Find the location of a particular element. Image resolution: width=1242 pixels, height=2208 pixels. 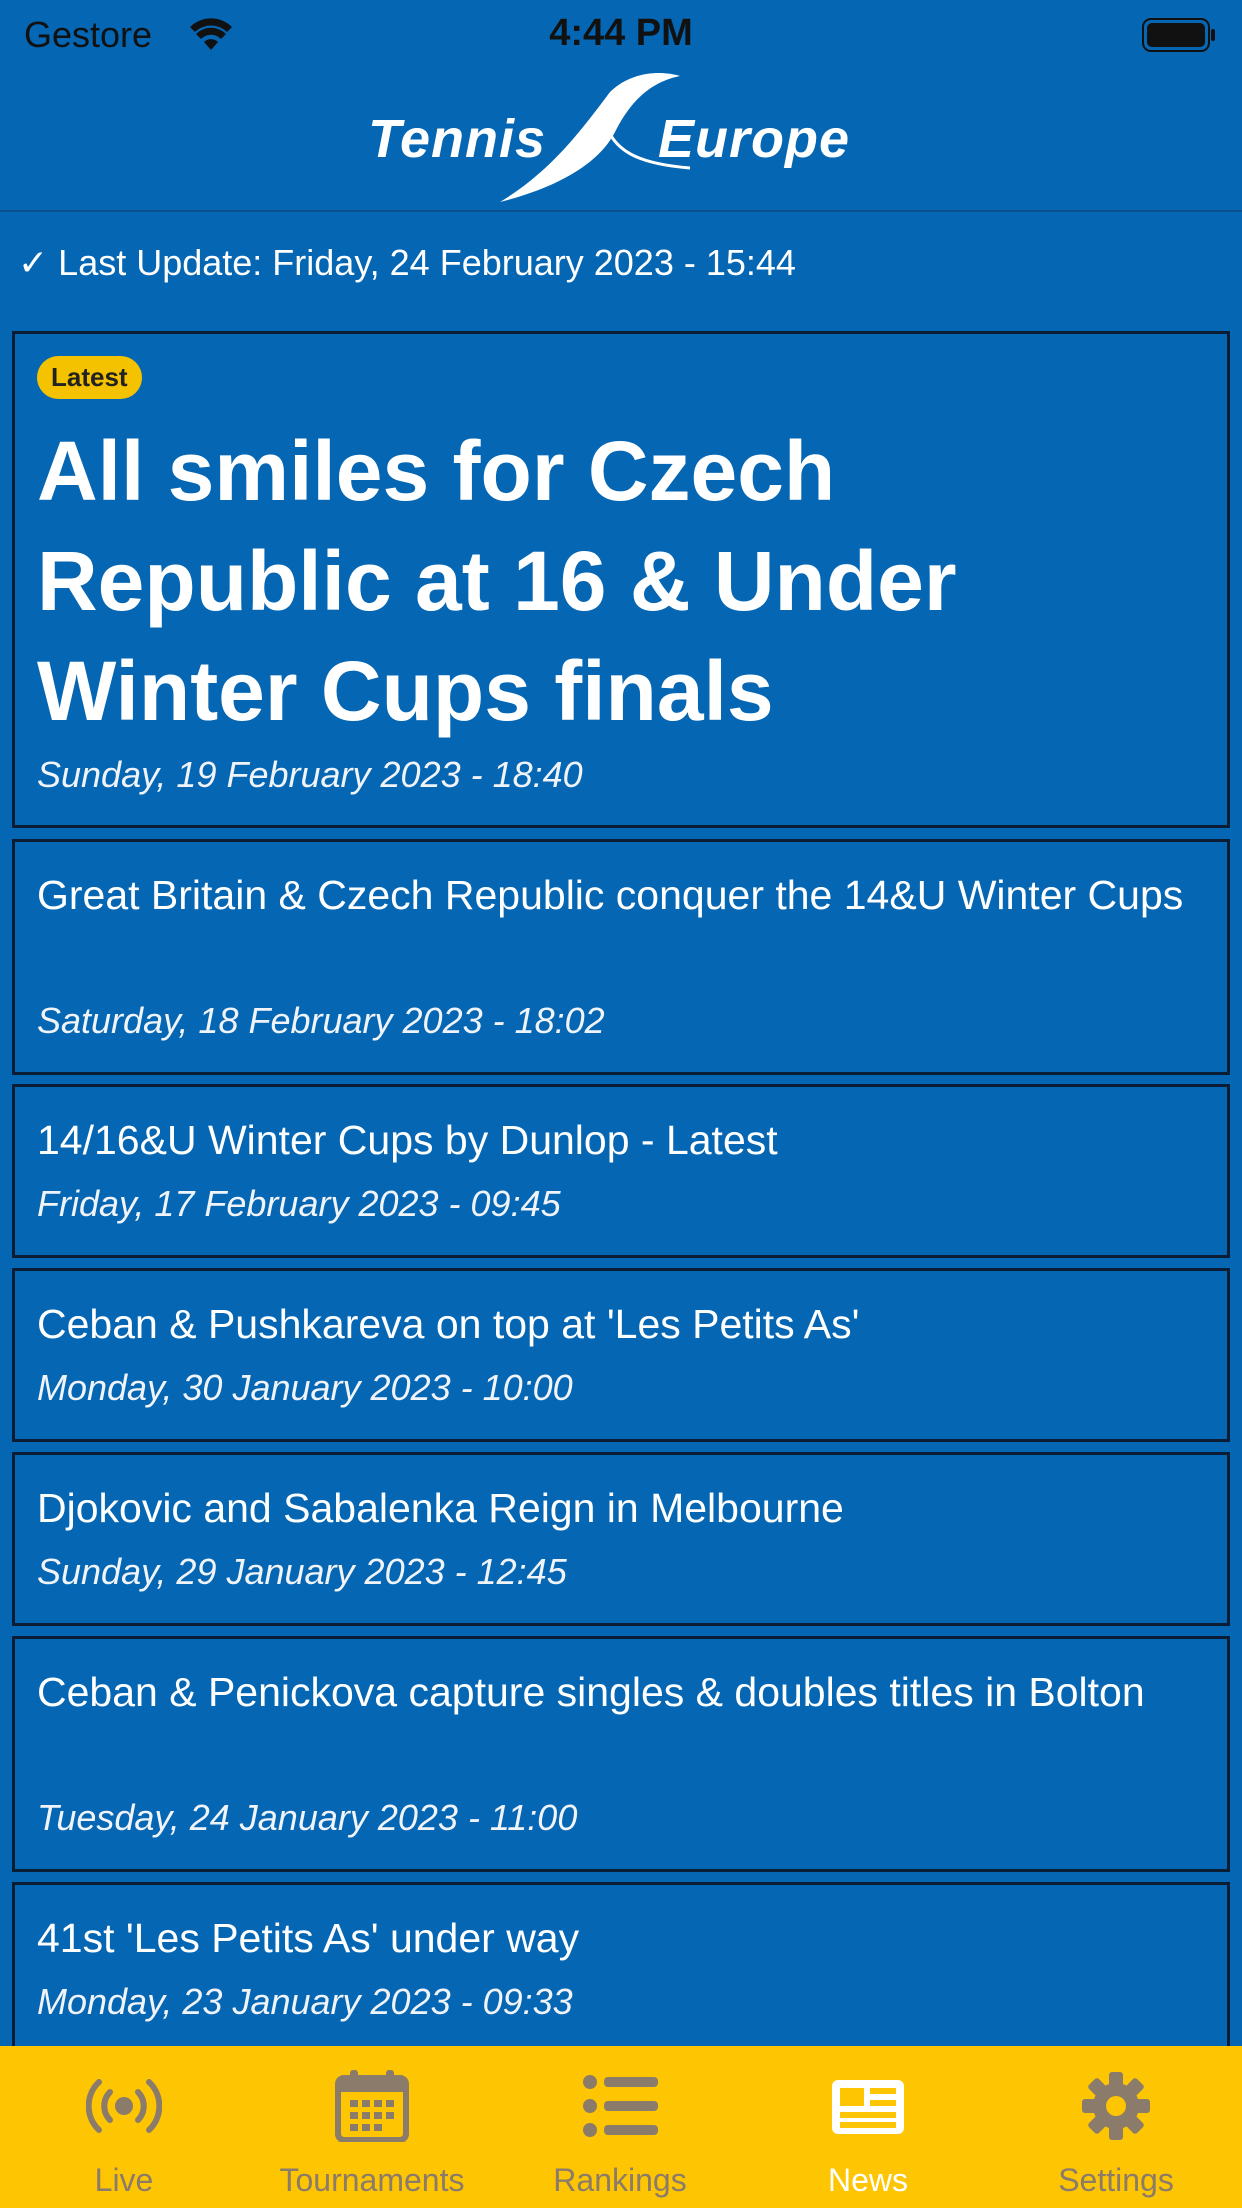

gear-icon is located at coordinates (1116, 2106).